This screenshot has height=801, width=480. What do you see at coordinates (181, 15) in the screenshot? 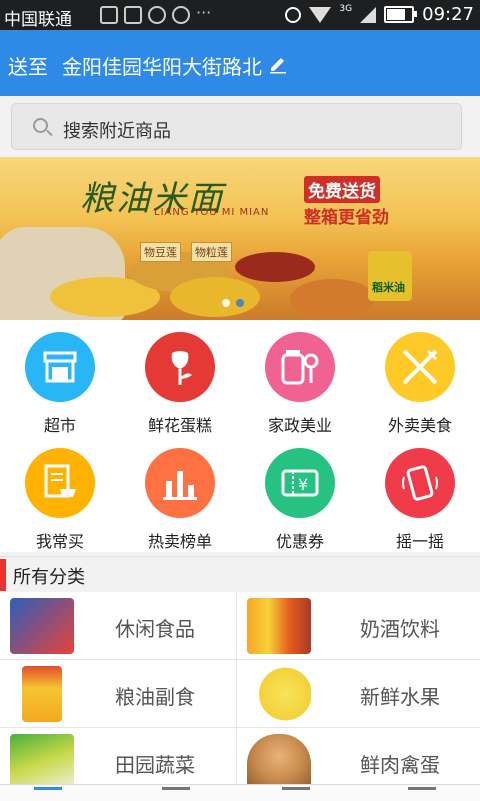
I see `security-icon` at bounding box center [181, 15].